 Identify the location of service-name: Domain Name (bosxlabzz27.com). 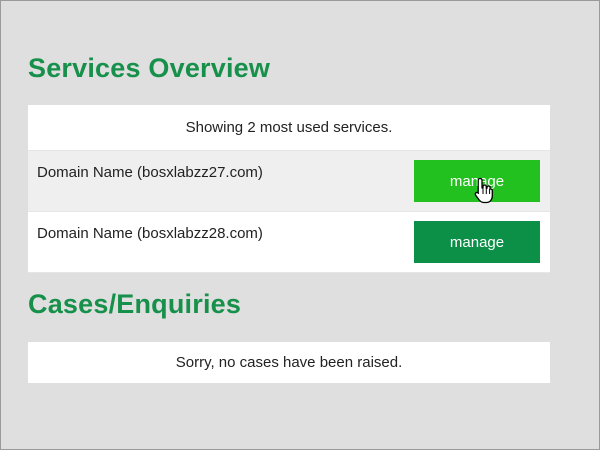
(150, 172).